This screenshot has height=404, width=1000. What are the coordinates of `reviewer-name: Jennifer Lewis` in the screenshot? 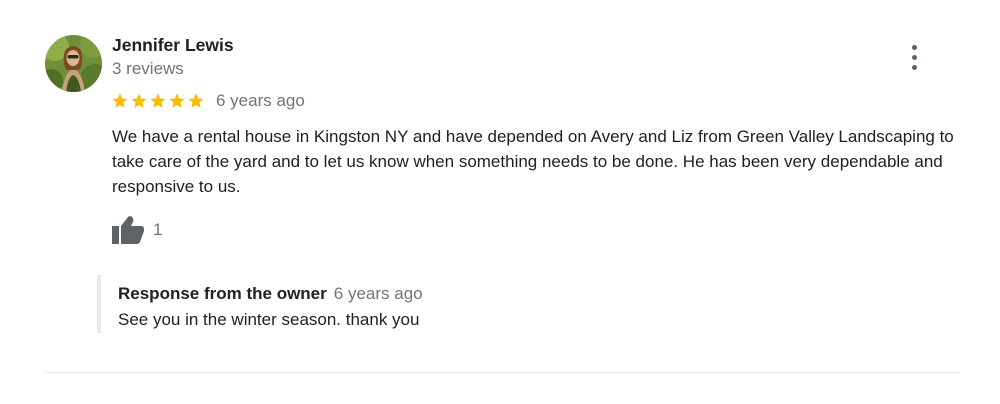 It's located at (173, 45).